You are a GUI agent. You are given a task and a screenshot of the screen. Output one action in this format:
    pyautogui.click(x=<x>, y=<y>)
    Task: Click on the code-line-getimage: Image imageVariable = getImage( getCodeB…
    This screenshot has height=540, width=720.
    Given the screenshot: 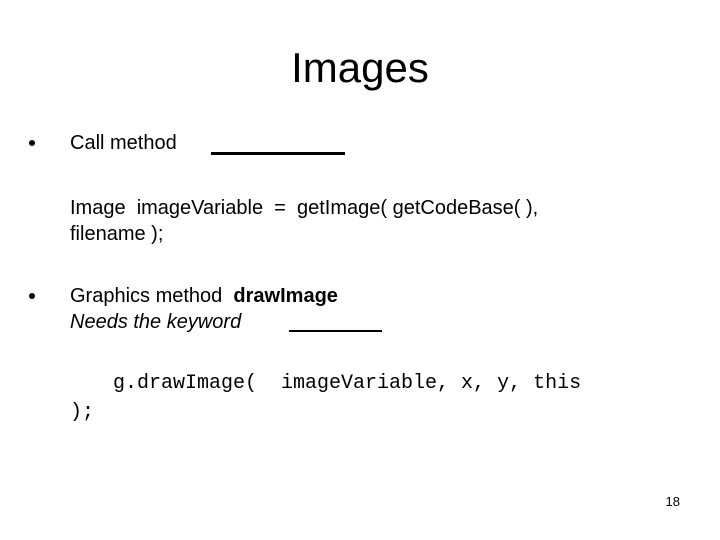 What is the action you would take?
    pyautogui.click(x=304, y=208)
    